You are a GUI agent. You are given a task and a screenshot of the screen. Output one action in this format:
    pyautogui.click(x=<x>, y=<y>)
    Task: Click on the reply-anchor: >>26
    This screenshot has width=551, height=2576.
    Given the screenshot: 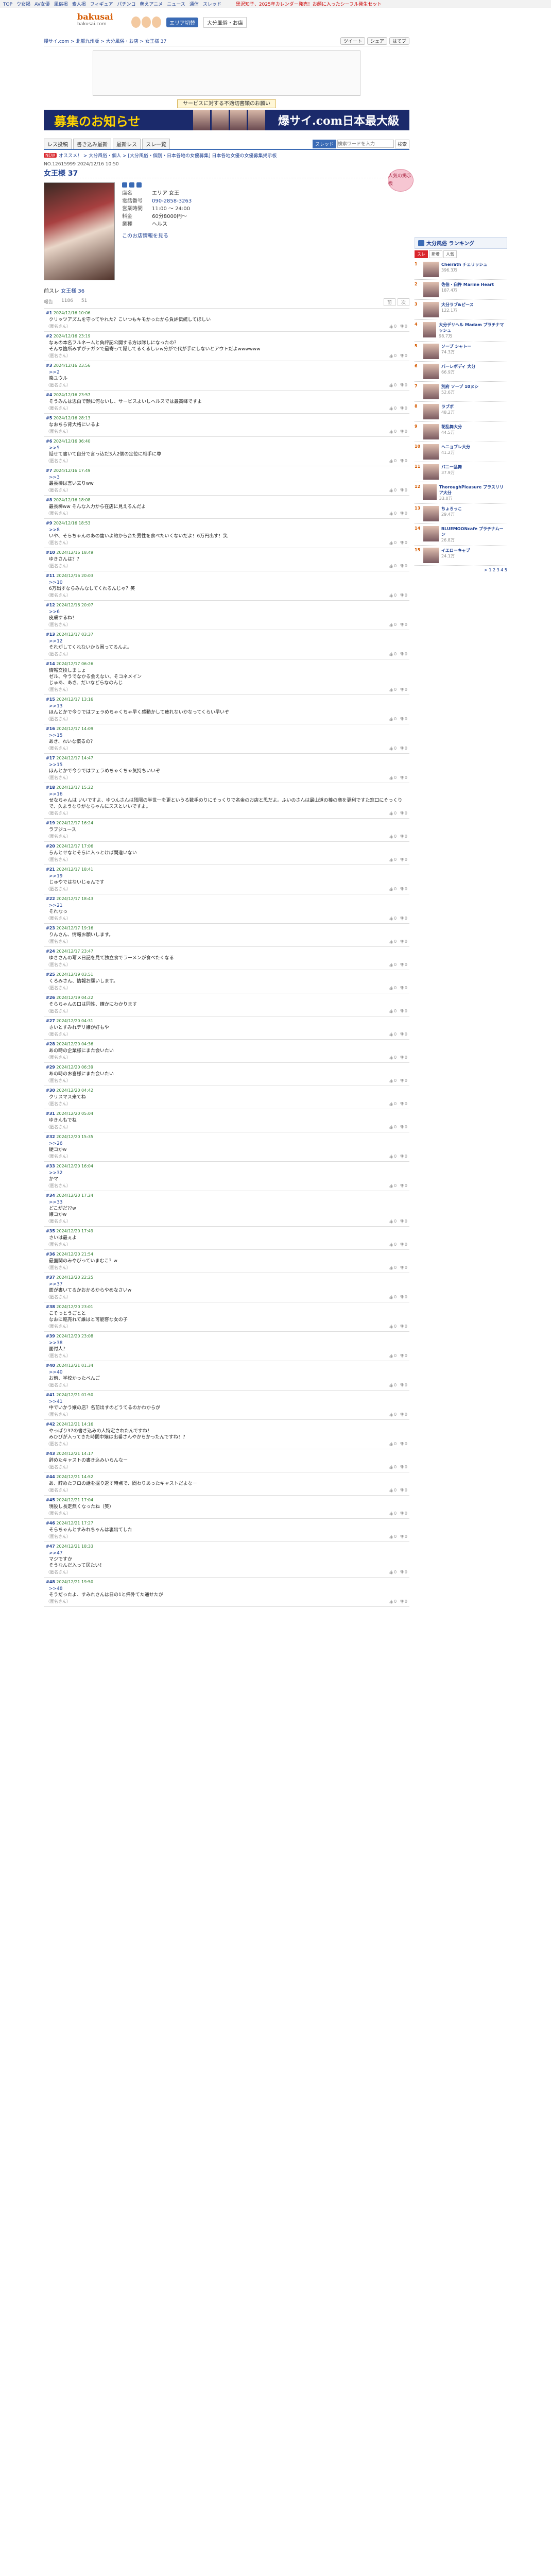 What is the action you would take?
    pyautogui.click(x=56, y=1143)
    